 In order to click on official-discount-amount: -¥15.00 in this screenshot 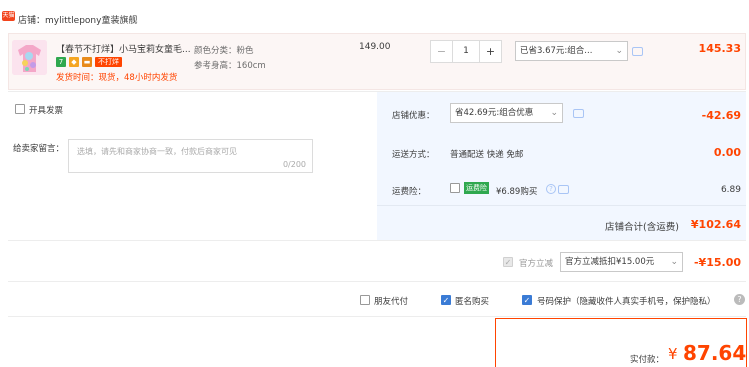, I will do `click(717, 262)`.